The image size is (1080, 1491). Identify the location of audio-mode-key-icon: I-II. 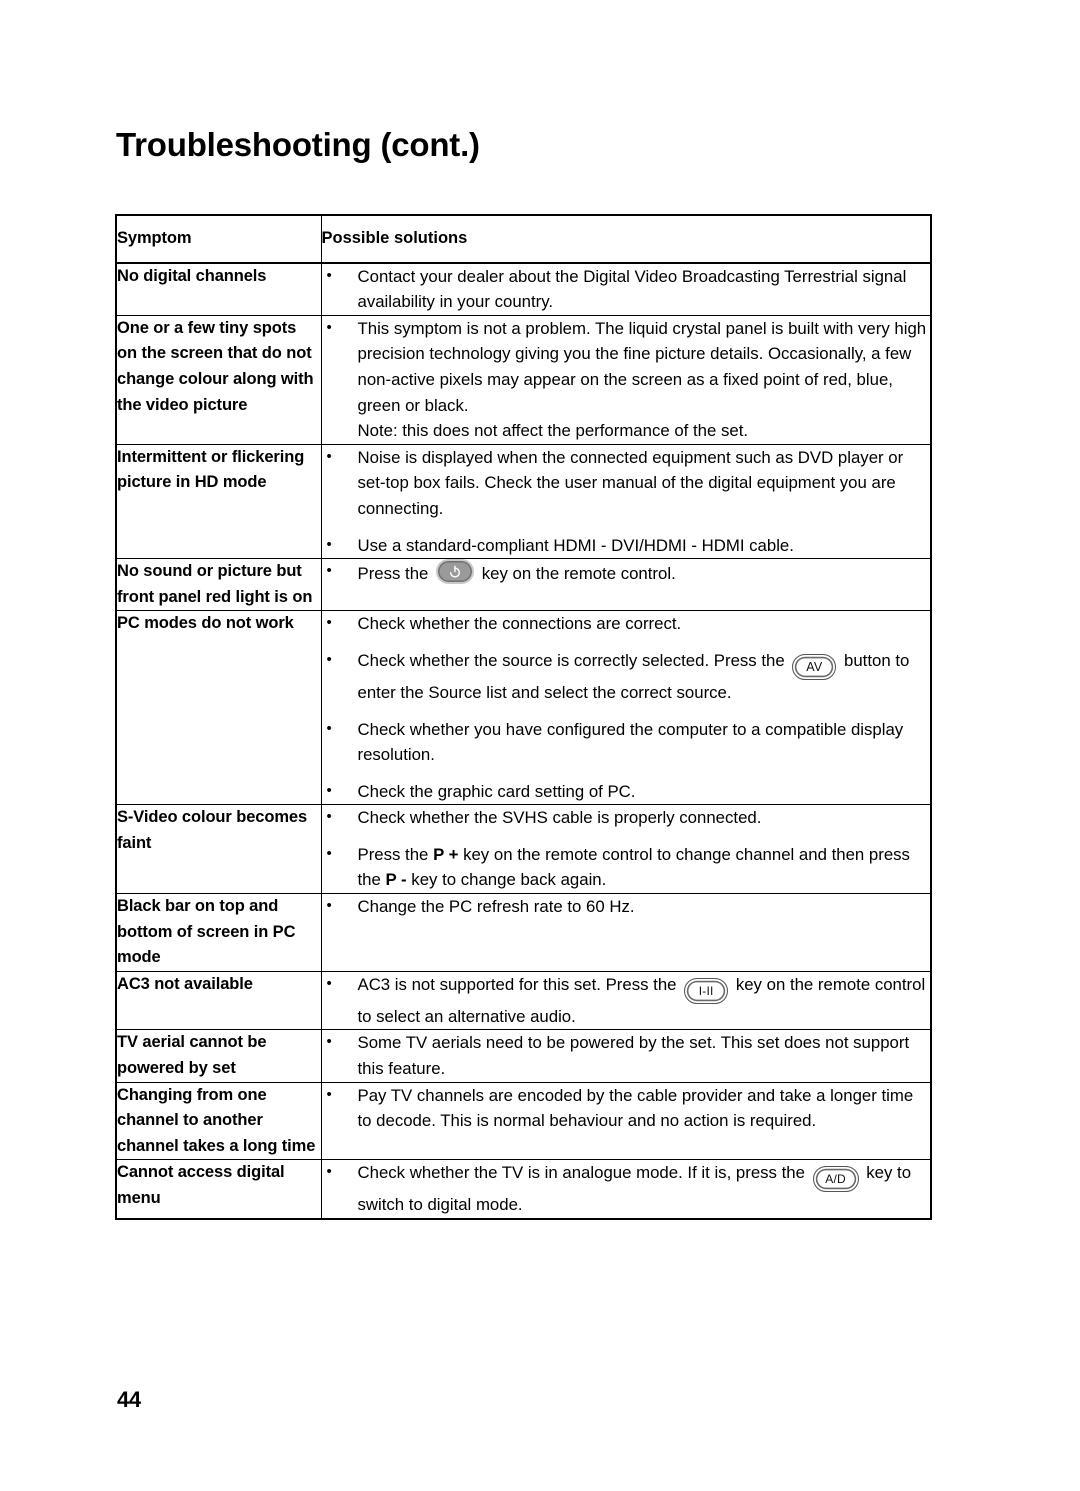
(706, 990).